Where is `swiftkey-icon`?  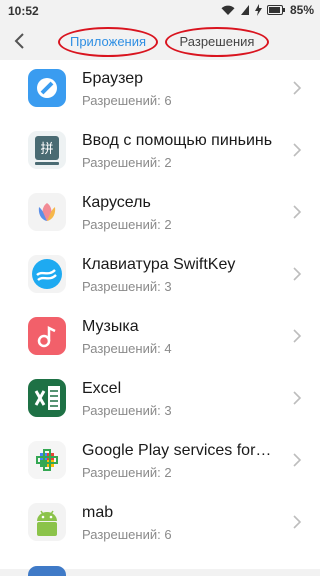 swiftkey-icon is located at coordinates (47, 274).